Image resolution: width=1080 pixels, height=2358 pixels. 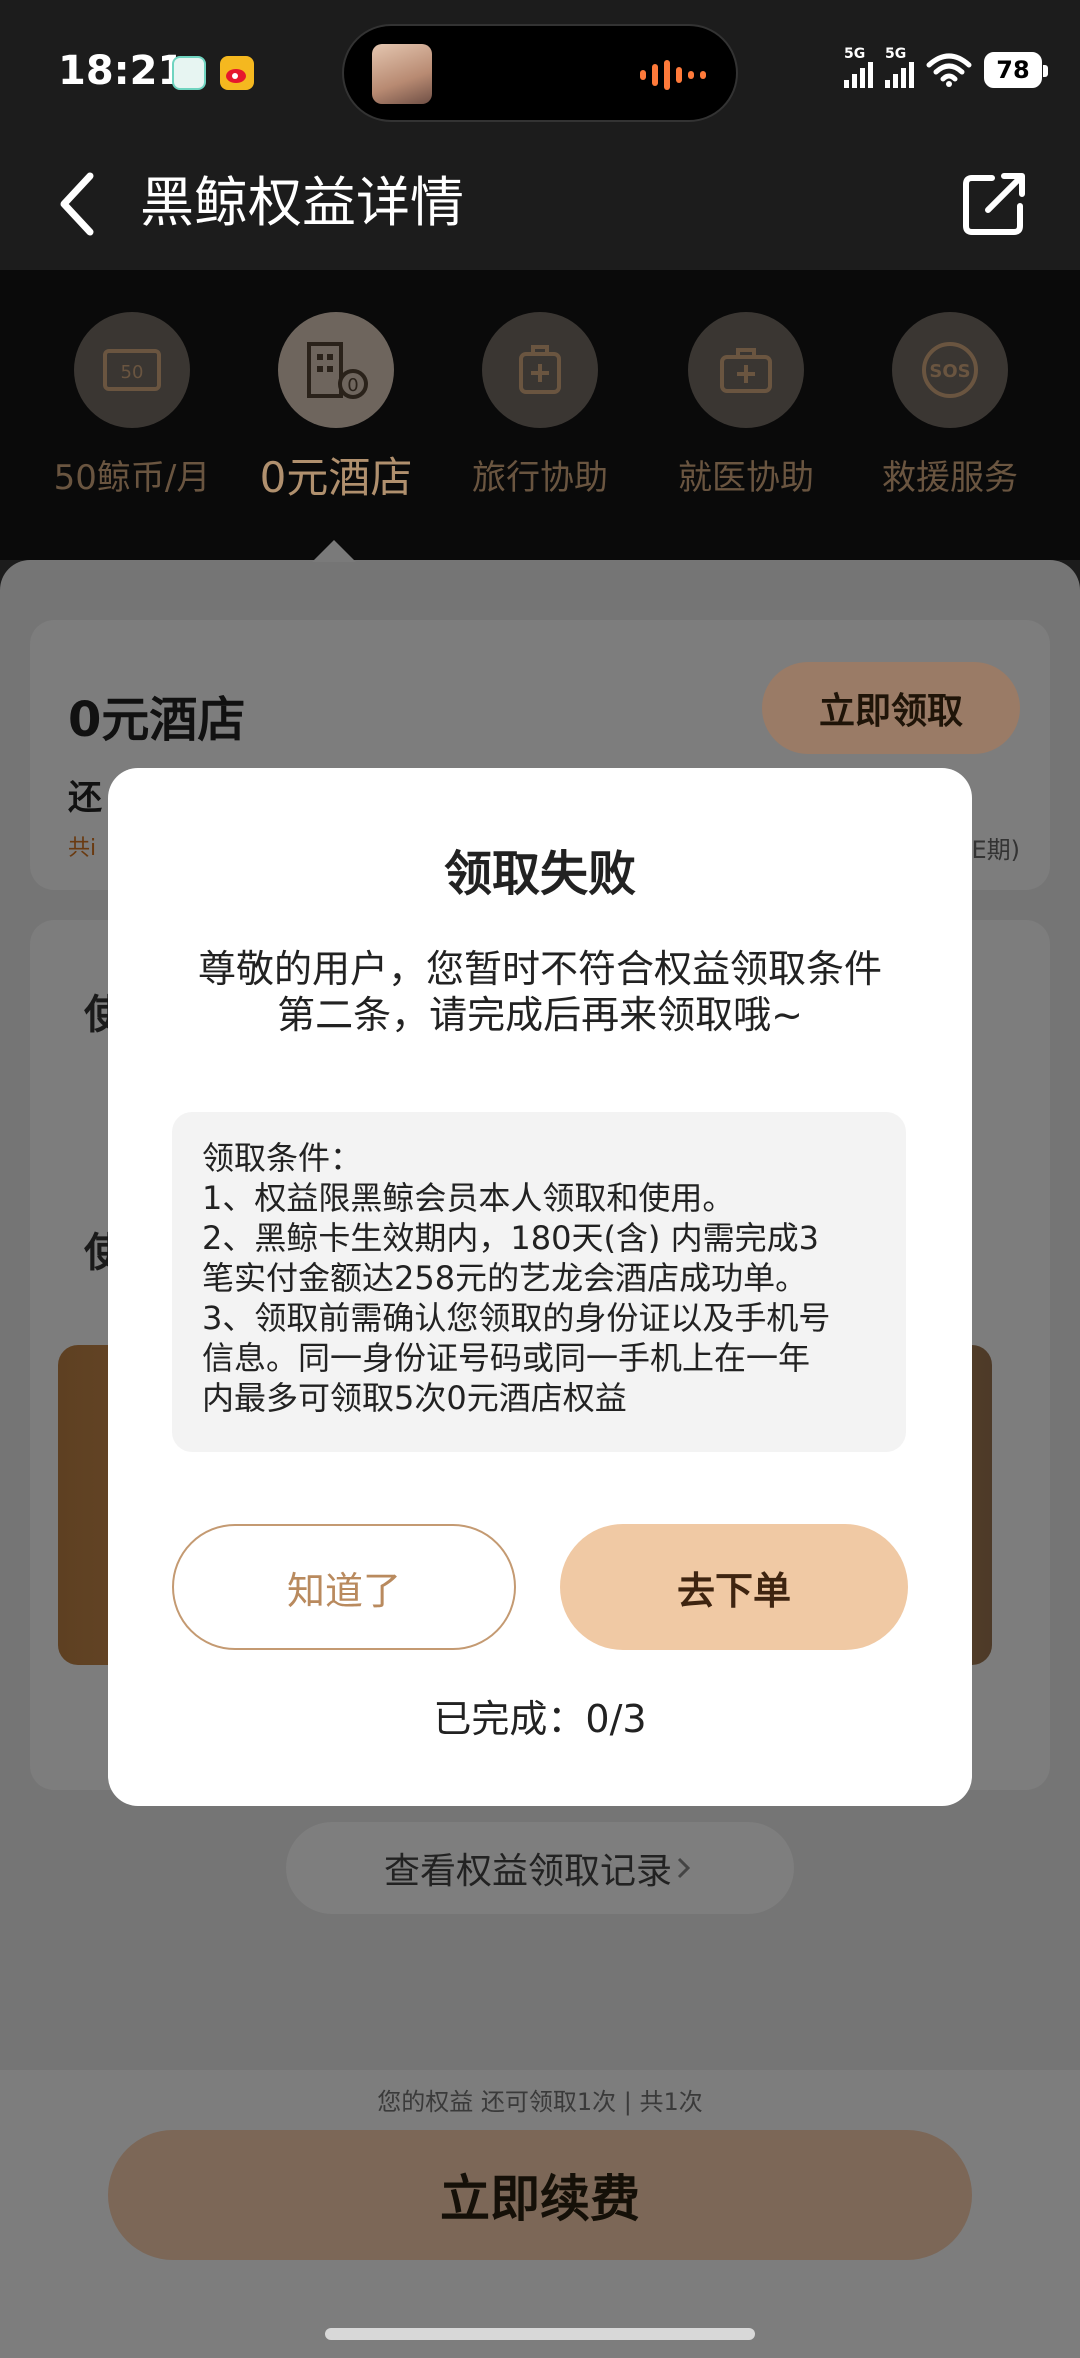 What do you see at coordinates (82, 848) in the screenshot?
I see `card-note: 共i` at bounding box center [82, 848].